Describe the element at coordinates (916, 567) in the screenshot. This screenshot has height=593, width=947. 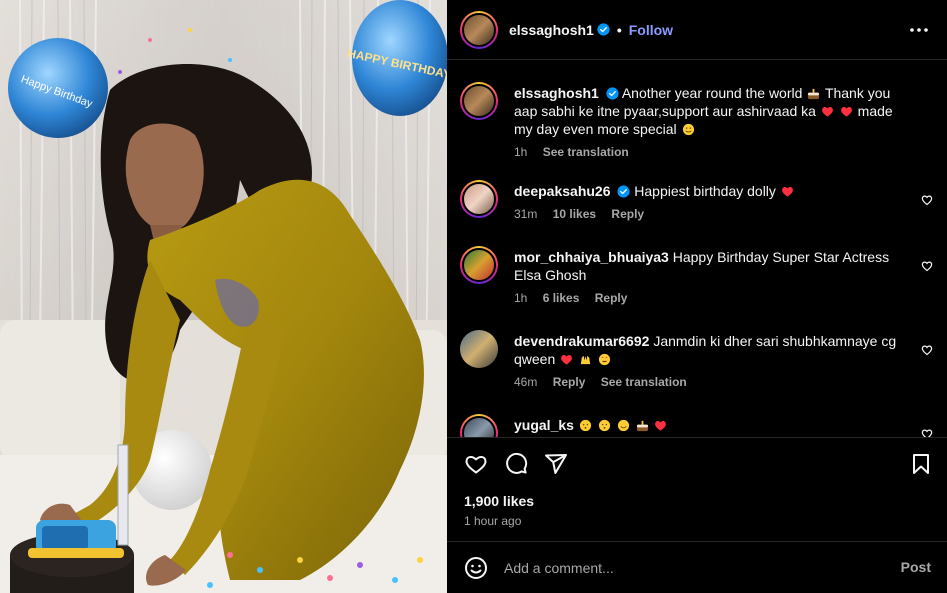
I see `post-comment-button: Post` at that location.